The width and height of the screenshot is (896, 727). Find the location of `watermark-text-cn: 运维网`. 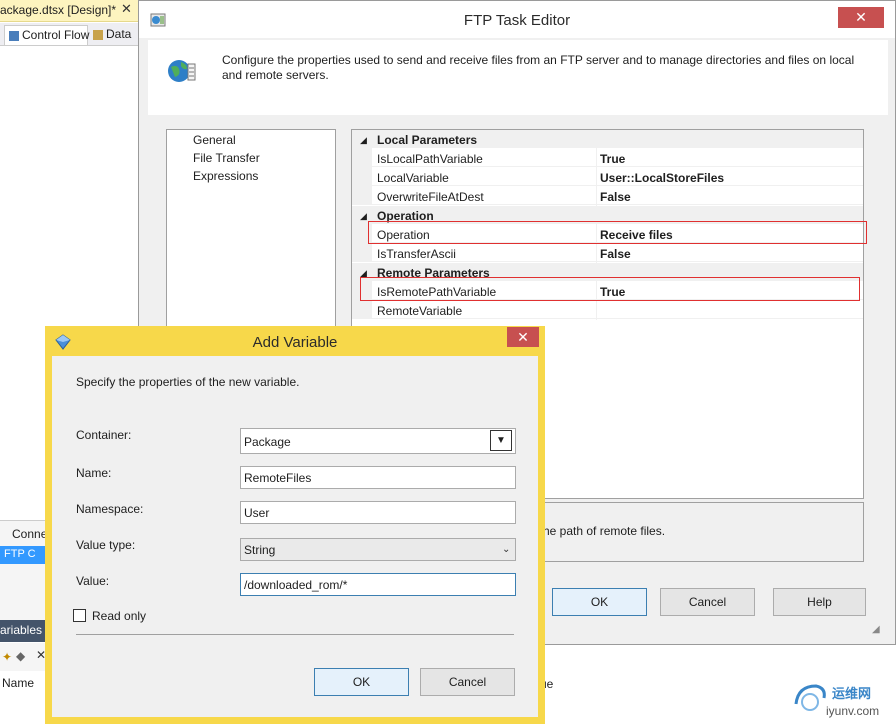

watermark-text-cn: 运维网 is located at coordinates (852, 693).